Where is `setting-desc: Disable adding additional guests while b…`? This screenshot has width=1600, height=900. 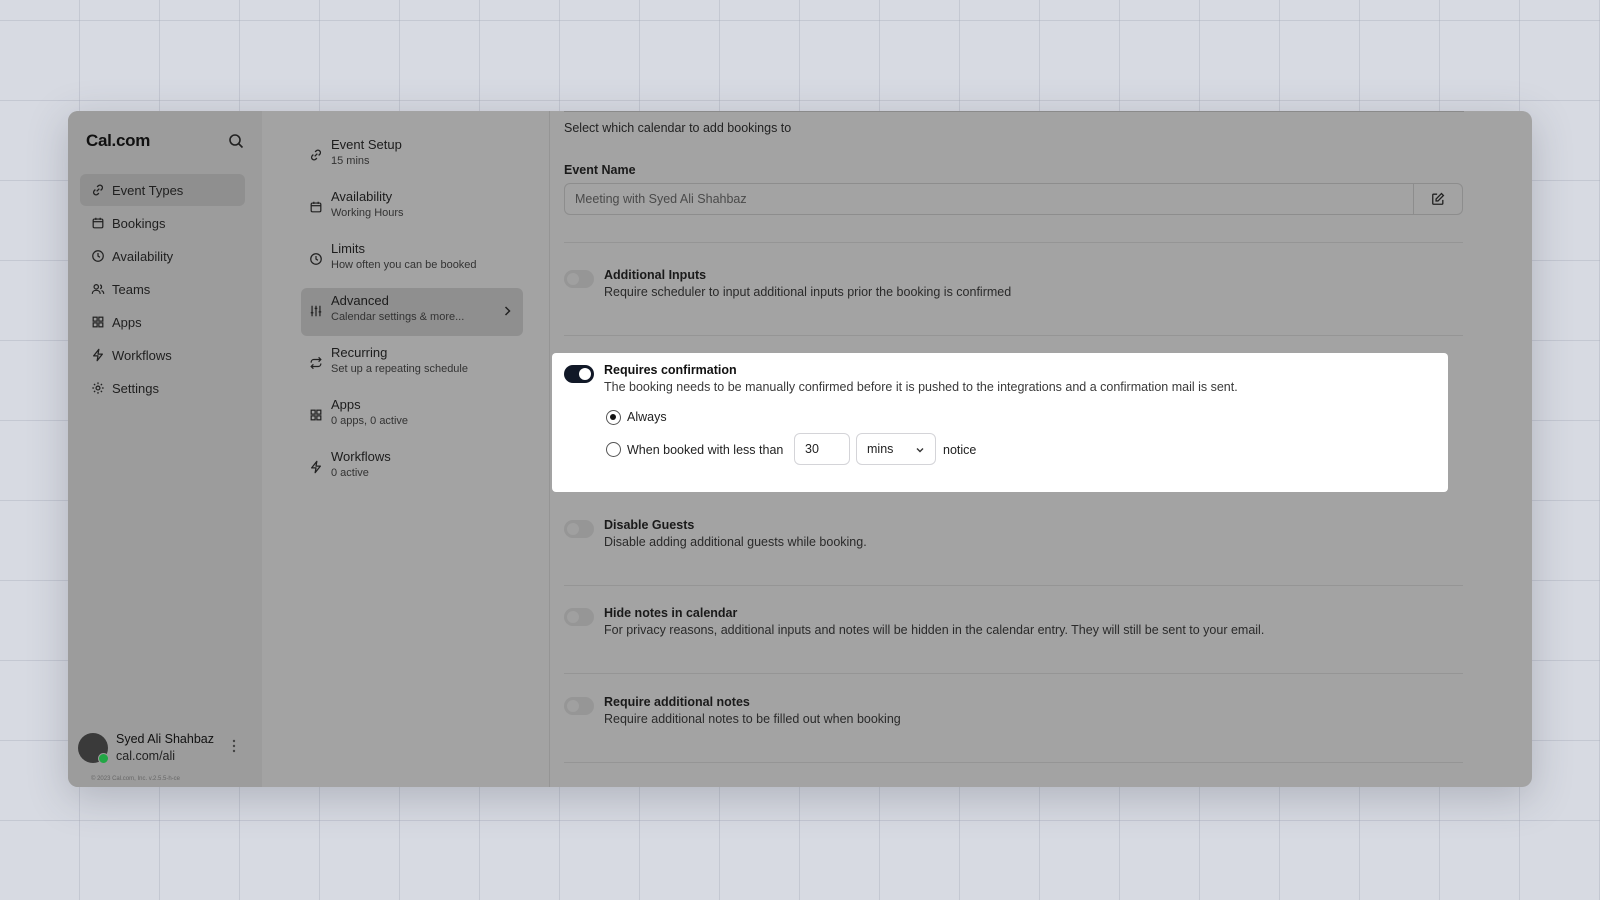 setting-desc: Disable adding additional guests while b… is located at coordinates (735, 542).